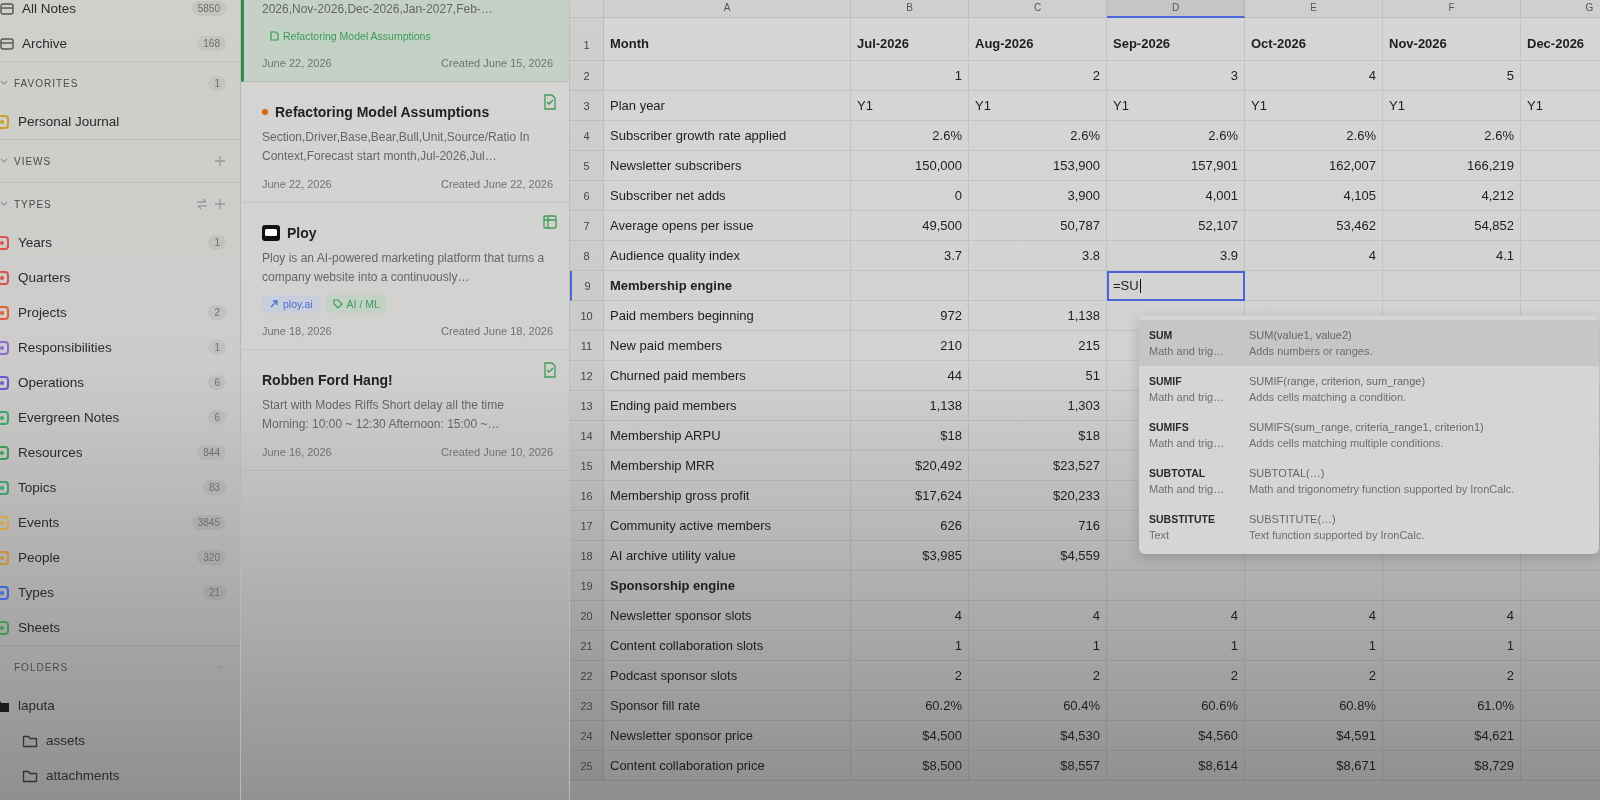 The height and width of the screenshot is (800, 1600). I want to click on row-header: 20, so click(587, 616).